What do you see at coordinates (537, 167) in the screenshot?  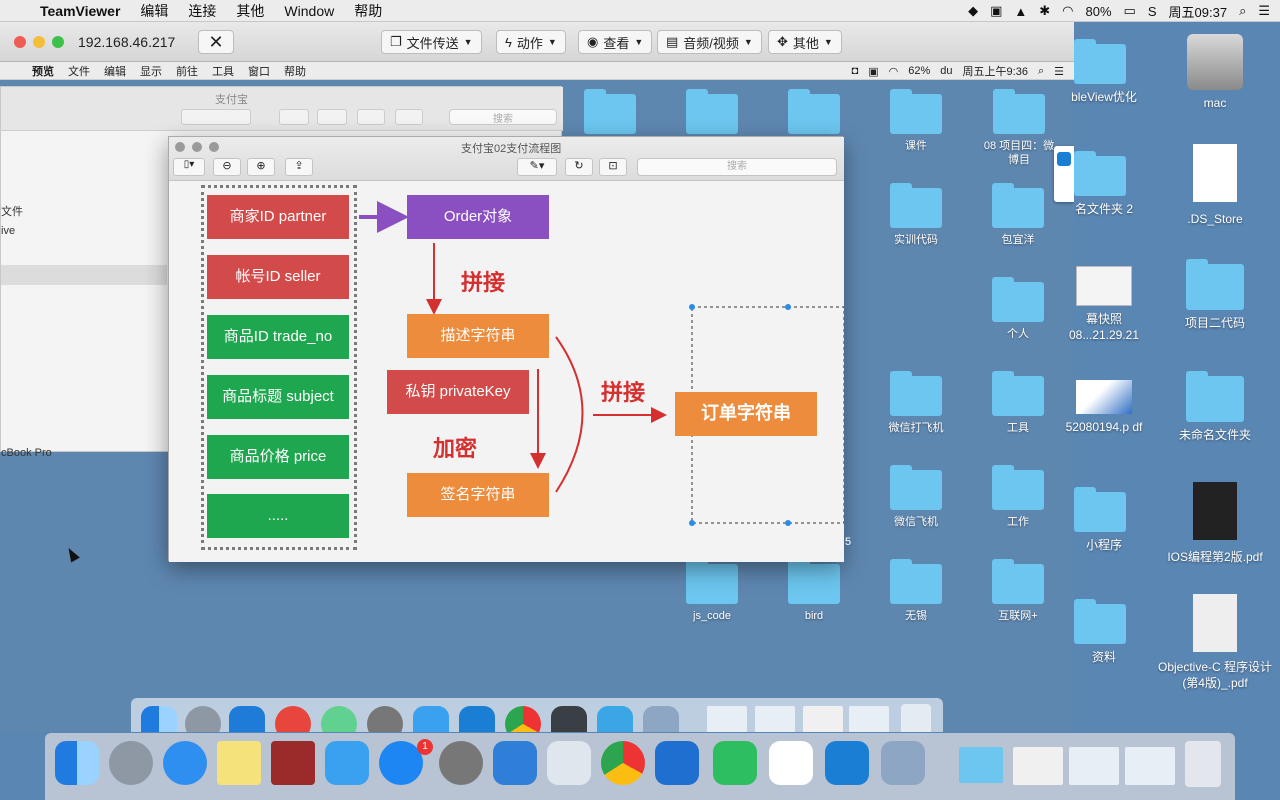 I see `markup-button: ✎▾` at bounding box center [537, 167].